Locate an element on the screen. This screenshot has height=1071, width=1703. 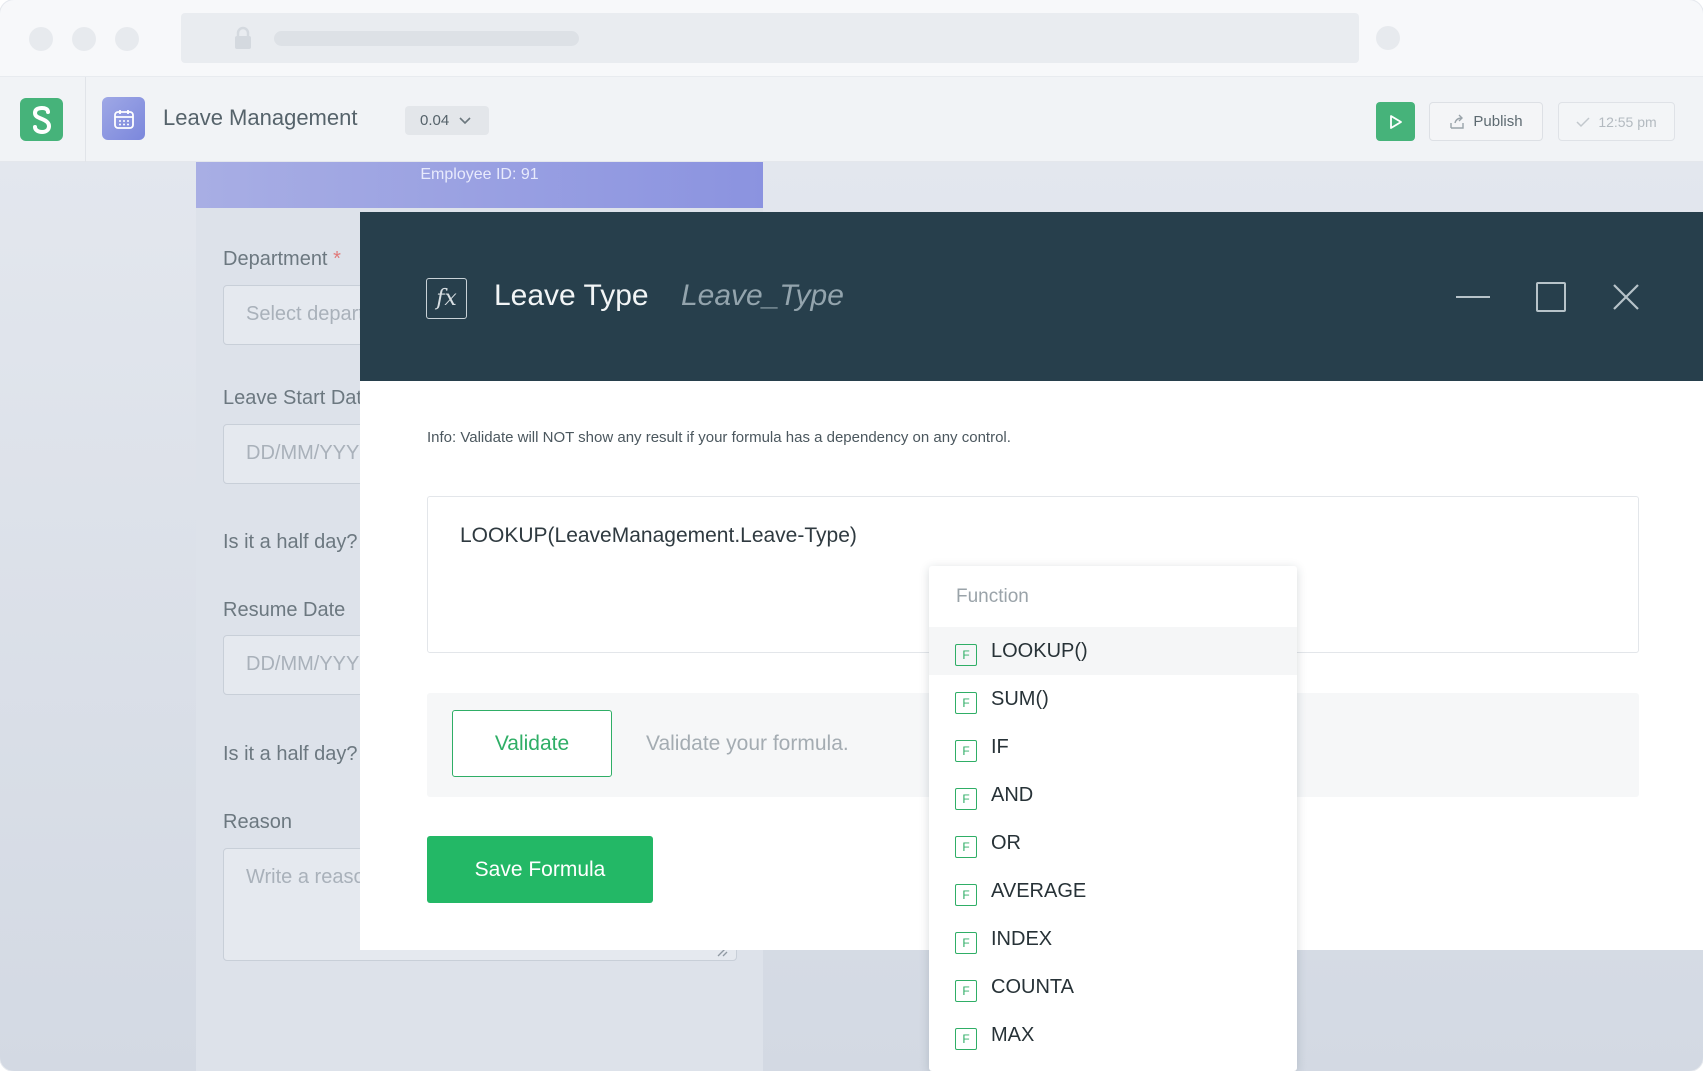
function-label: MAX is located at coordinates (1013, 1034).